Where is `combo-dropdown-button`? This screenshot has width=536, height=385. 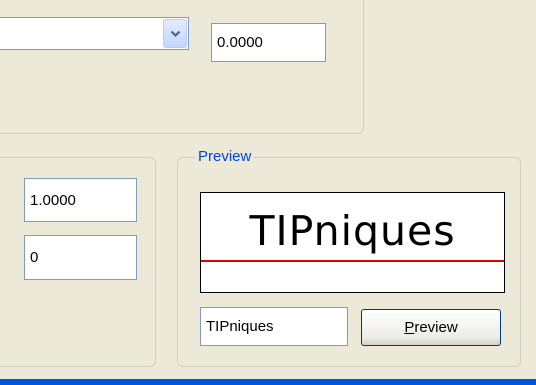
combo-dropdown-button is located at coordinates (175, 33).